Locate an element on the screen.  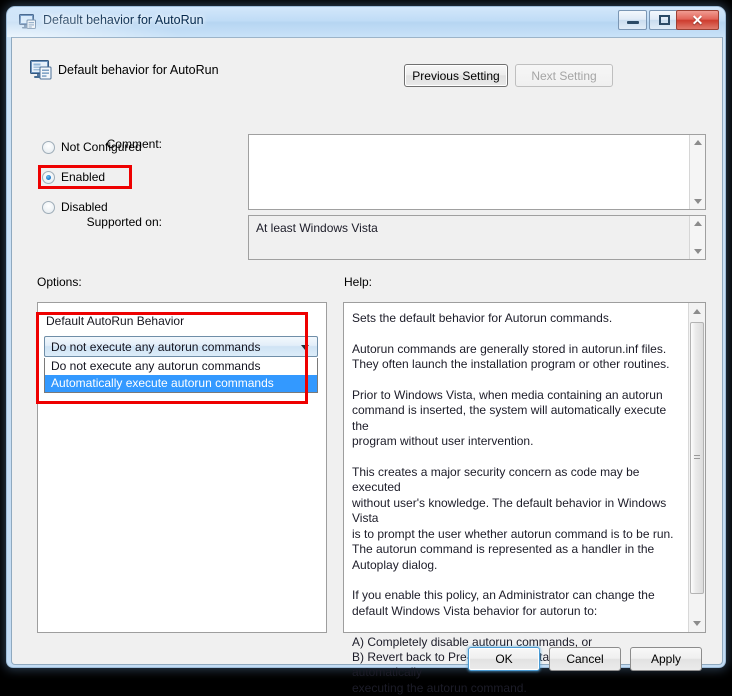
help-section-label: Help: is located at coordinates (358, 282).